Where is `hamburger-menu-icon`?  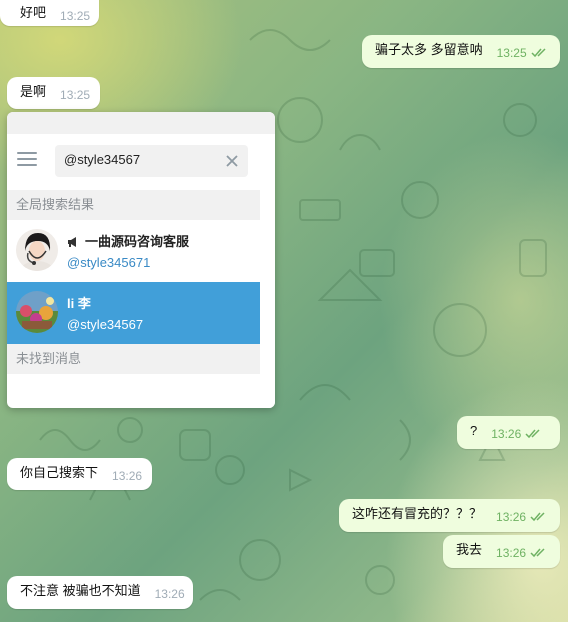
hamburger-menu-icon is located at coordinates (27, 160).